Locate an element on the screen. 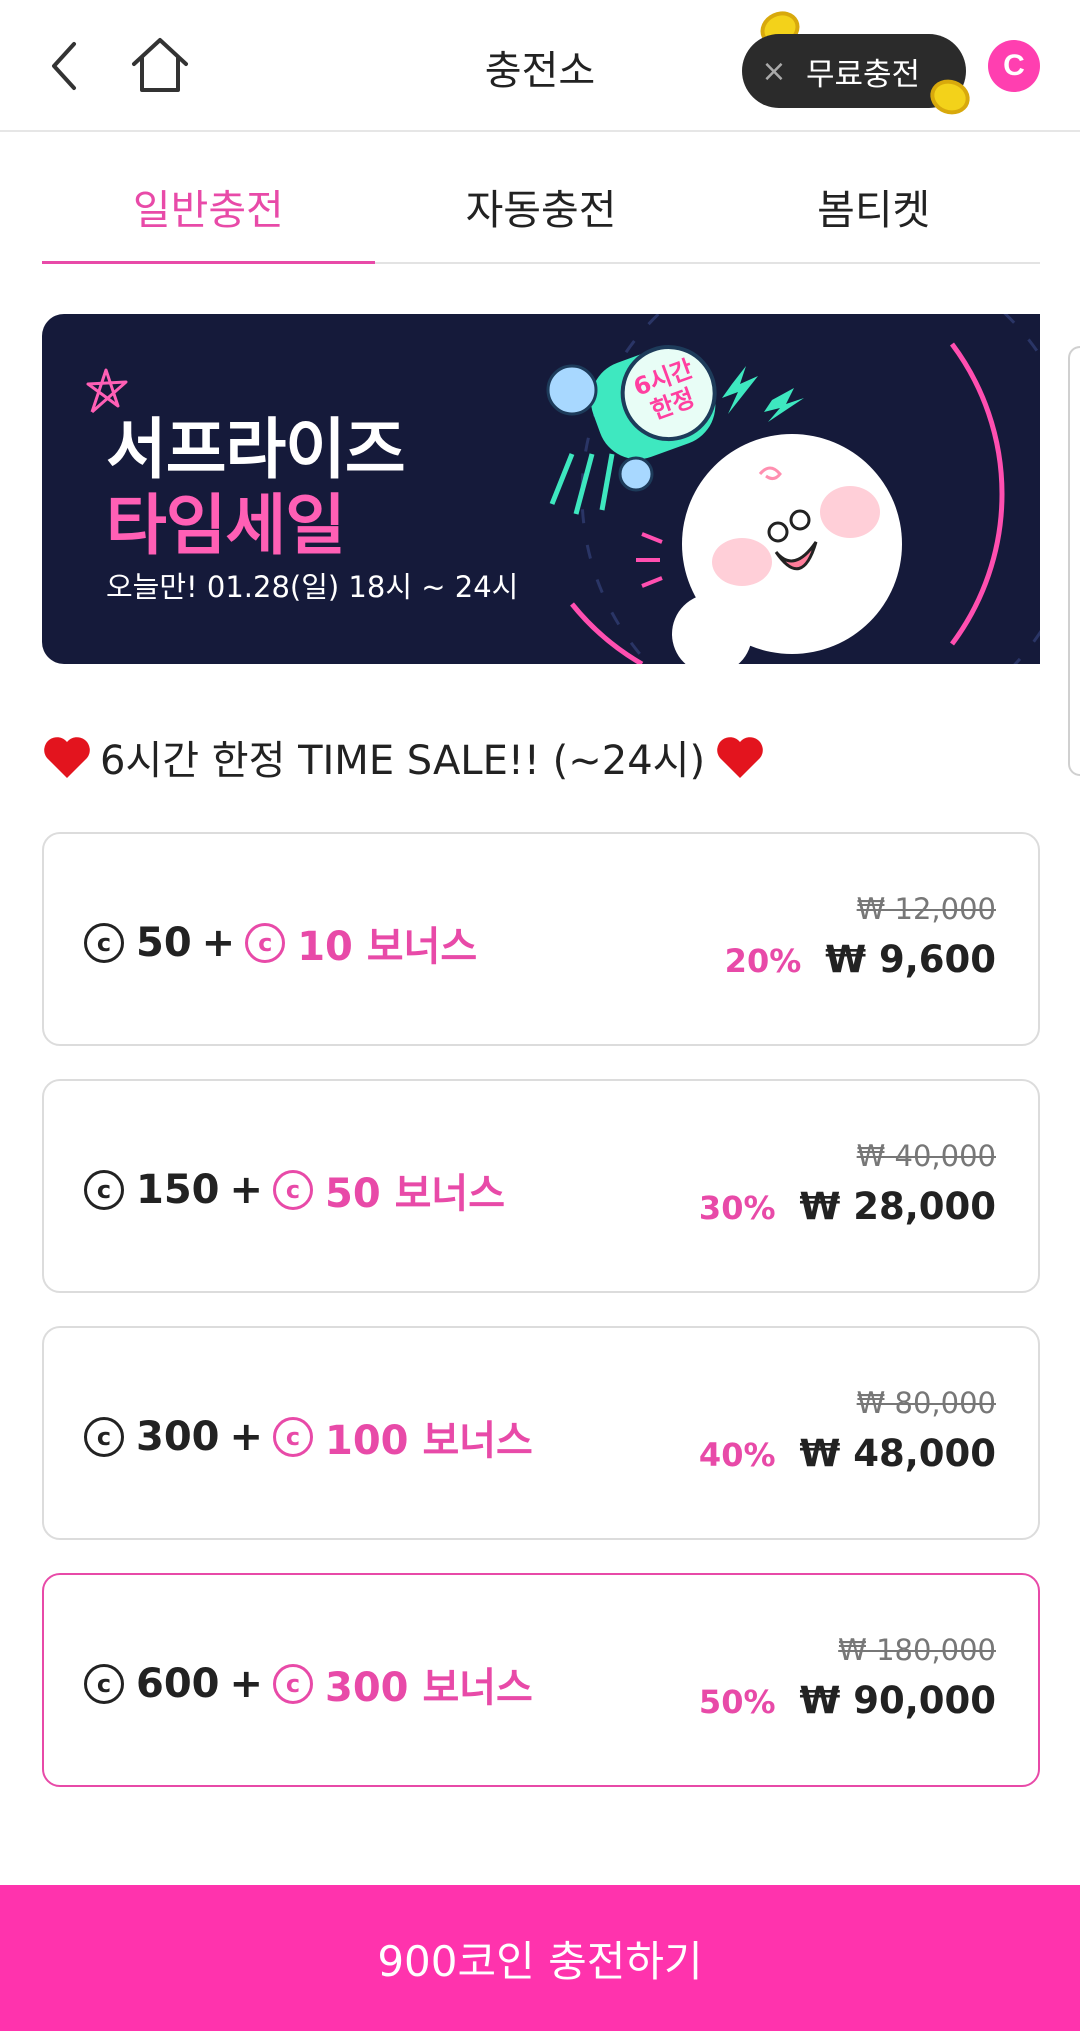 This screenshot has width=1080, height=2031. banner-title-line2: 타임세일 is located at coordinates (226, 525).